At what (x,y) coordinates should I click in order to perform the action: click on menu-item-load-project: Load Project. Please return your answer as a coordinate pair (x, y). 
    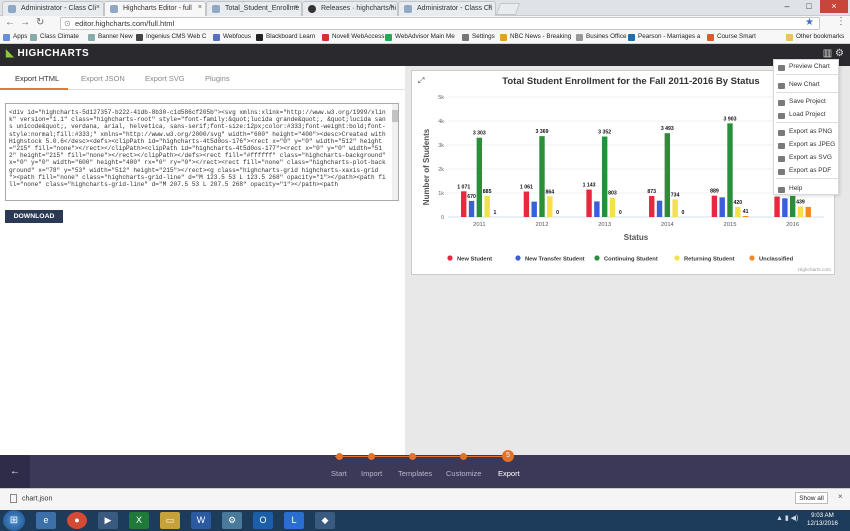
    Looking at the image, I should click on (807, 114).